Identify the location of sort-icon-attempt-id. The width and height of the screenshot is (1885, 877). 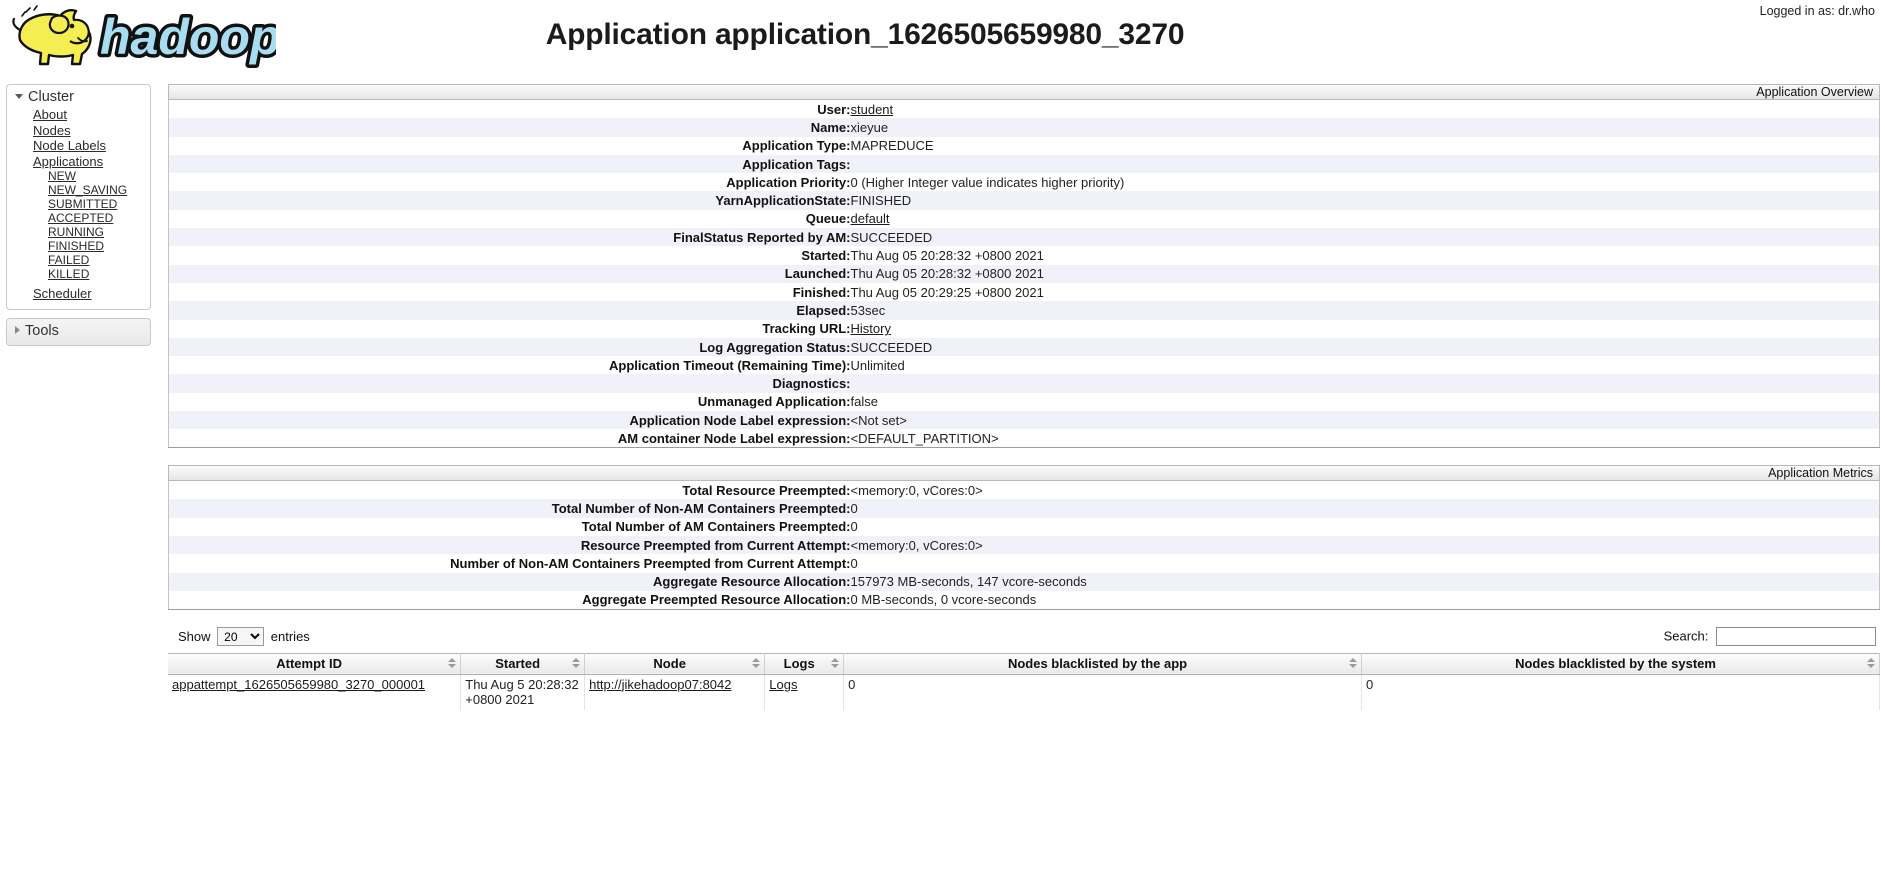
(451, 663).